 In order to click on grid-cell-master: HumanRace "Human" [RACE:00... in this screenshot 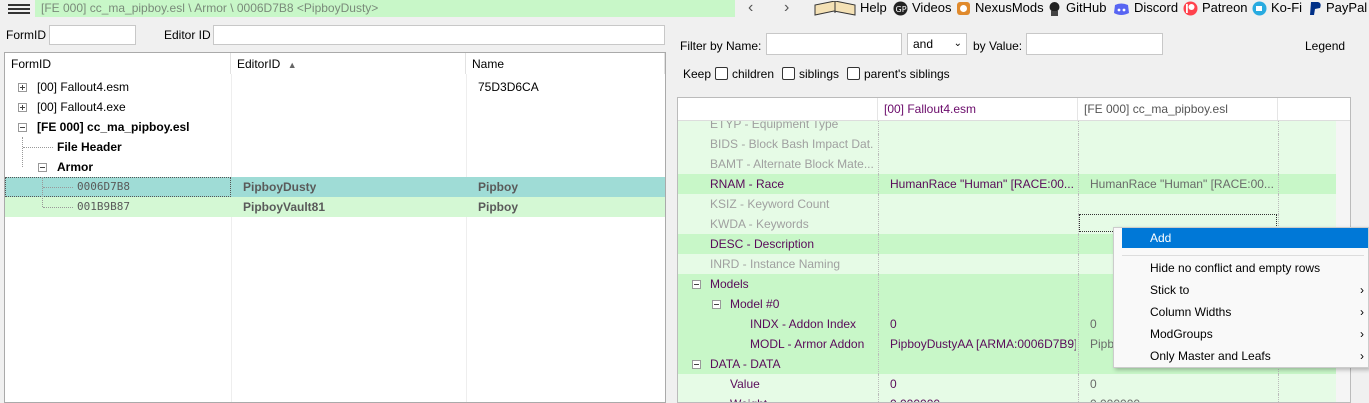, I will do `click(983, 184)`.